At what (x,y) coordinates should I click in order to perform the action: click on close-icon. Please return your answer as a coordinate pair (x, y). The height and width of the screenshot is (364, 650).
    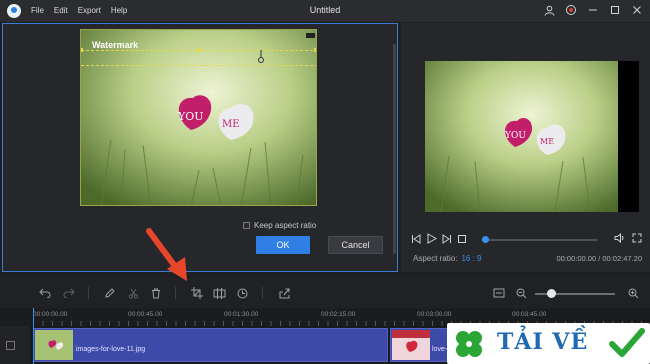
    Looking at the image, I should click on (637, 10).